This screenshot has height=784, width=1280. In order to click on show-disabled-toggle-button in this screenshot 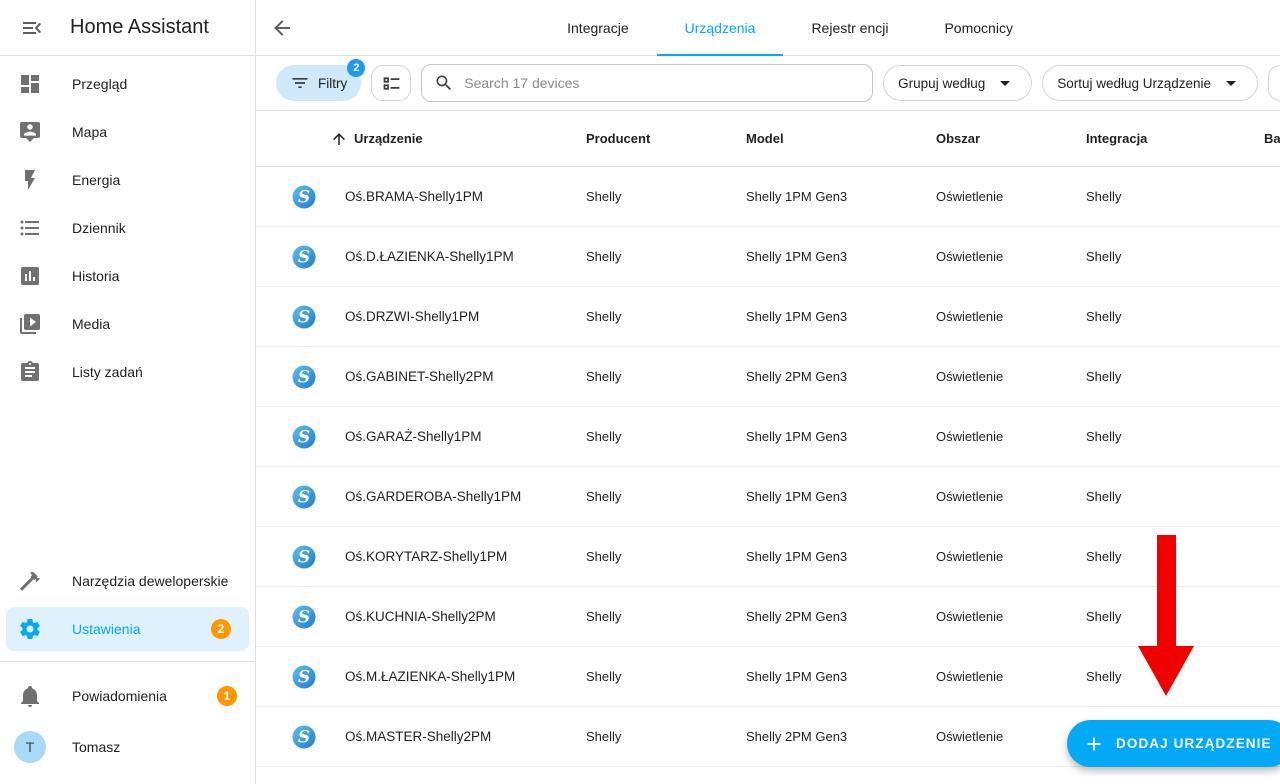, I will do `click(391, 83)`.